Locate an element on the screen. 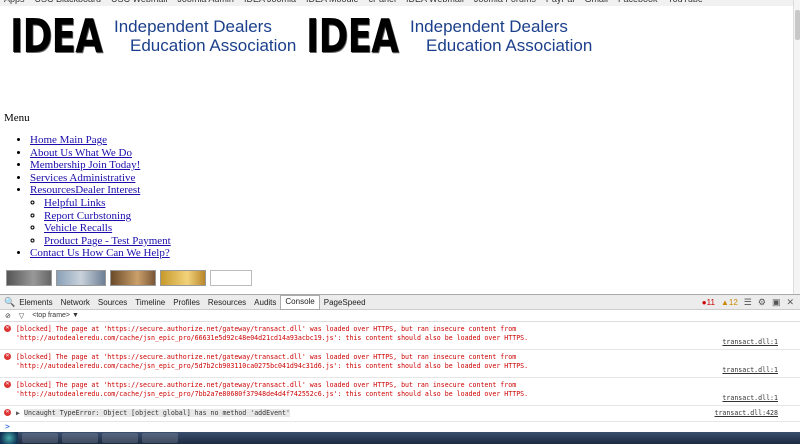  devtools-toolbar-right: ●11 ▲12 ☰ ⚙ ▣ ✕ is located at coordinates (751, 302).